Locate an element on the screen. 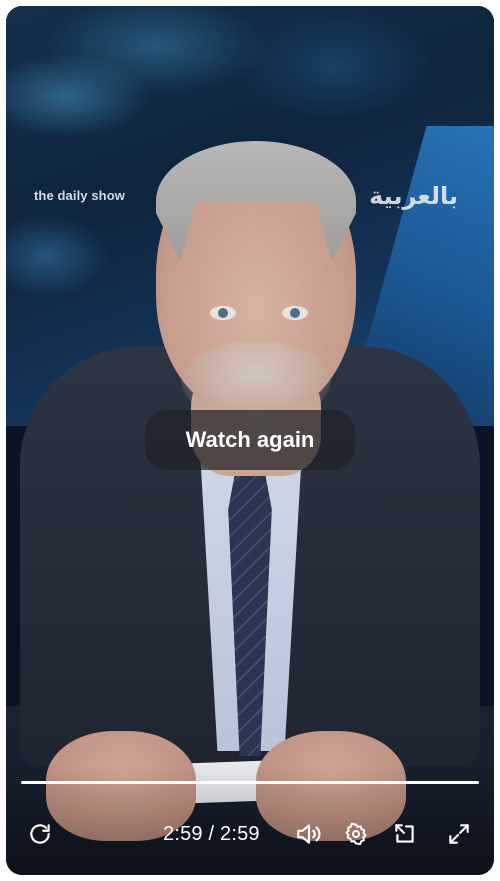  progress-bar is located at coordinates (250, 782).